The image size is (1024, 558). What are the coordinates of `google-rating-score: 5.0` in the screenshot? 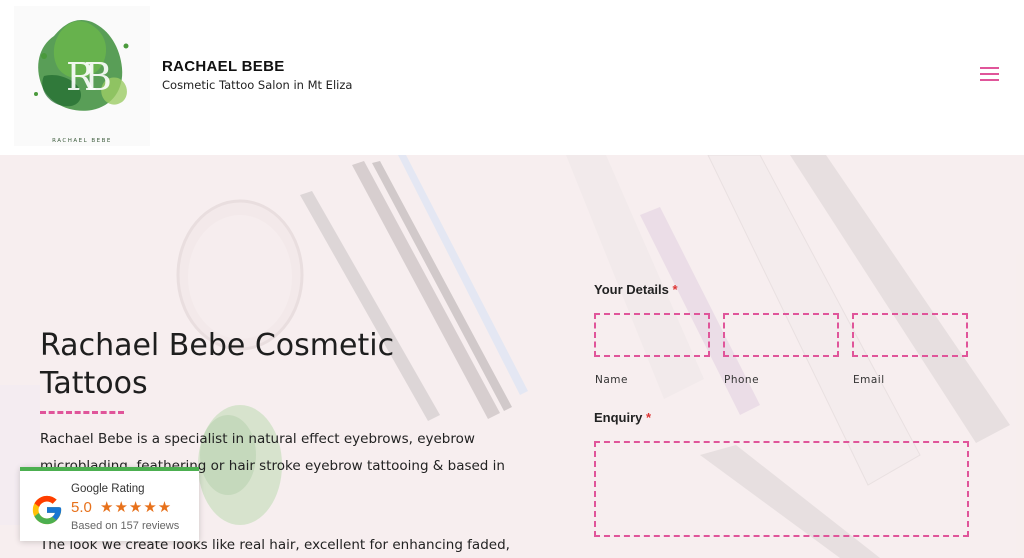 It's located at (81, 507).